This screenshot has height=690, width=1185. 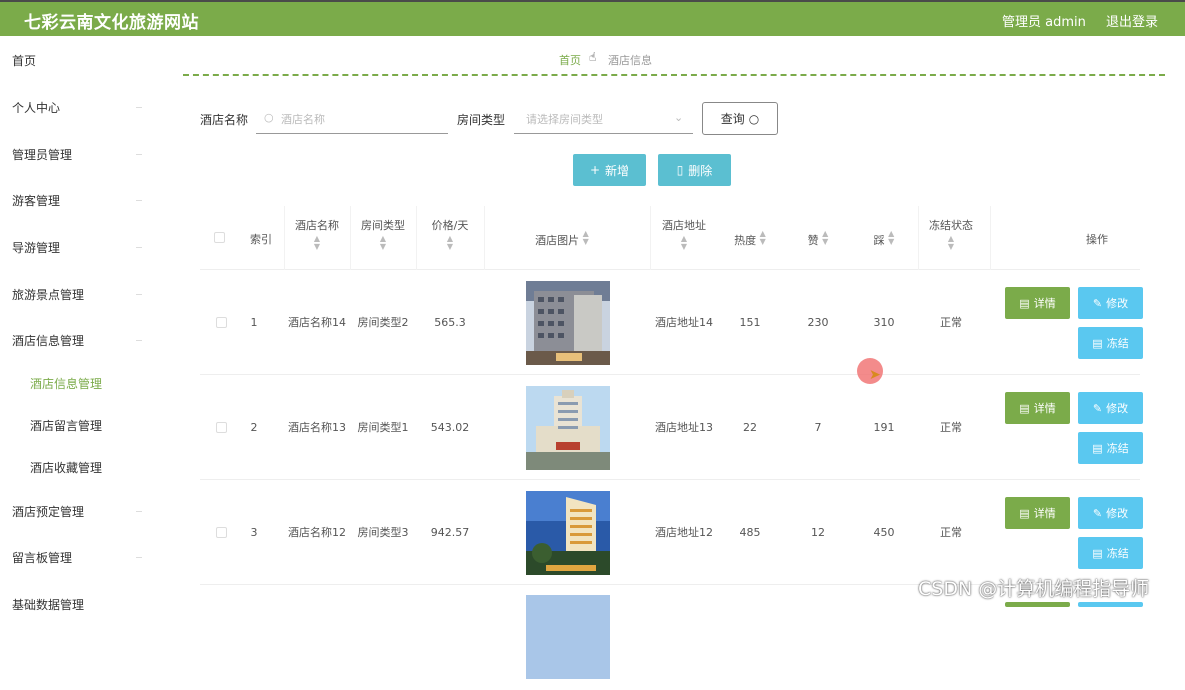 What do you see at coordinates (48, 294) in the screenshot?
I see `sidebar-item-scenic: 旅游景点管理` at bounding box center [48, 294].